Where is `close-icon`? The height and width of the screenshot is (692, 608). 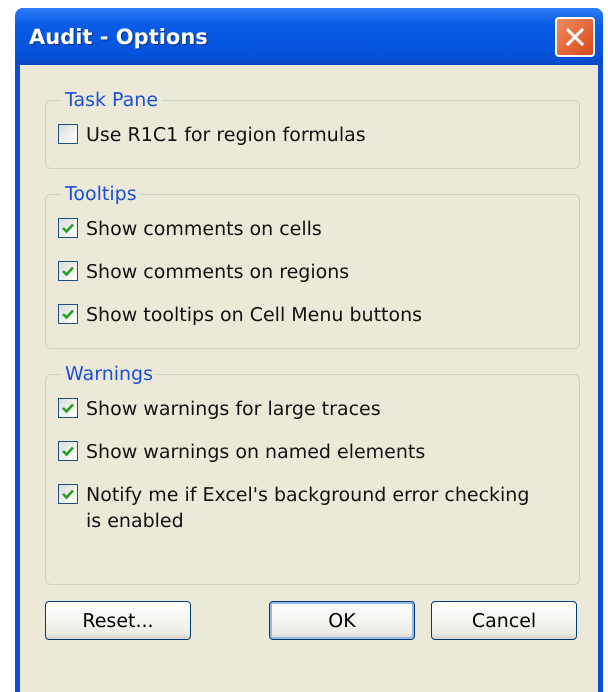 close-icon is located at coordinates (575, 36).